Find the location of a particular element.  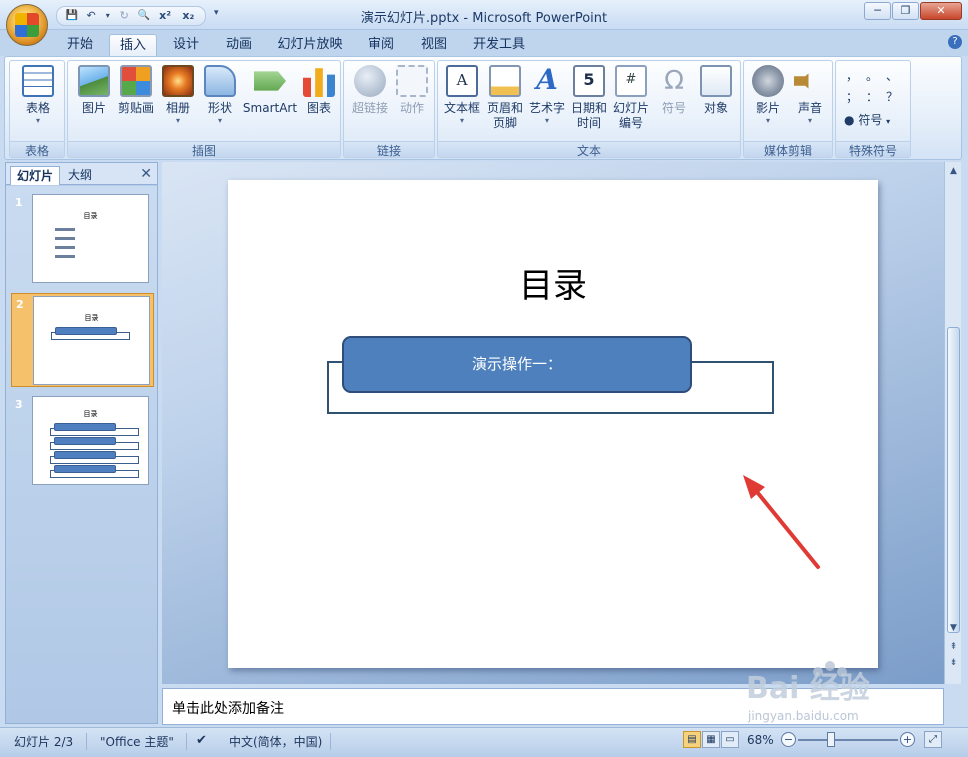

clipart-icon is located at coordinates (136, 81).